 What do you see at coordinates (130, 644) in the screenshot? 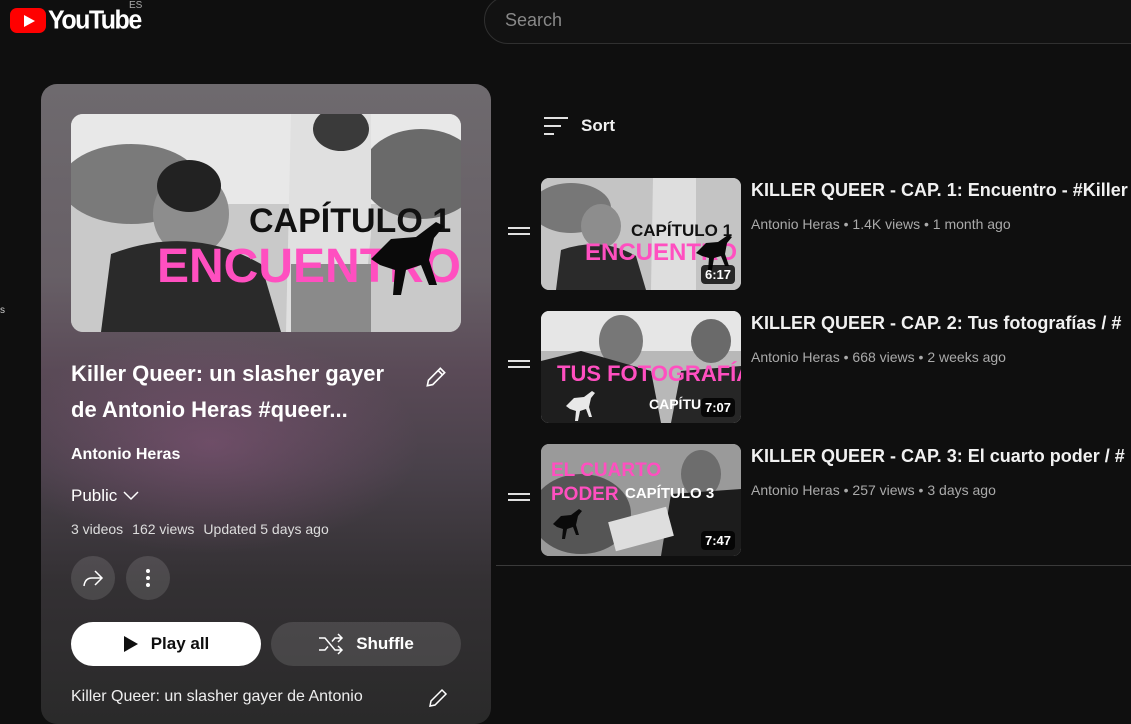
I see `play-icon` at bounding box center [130, 644].